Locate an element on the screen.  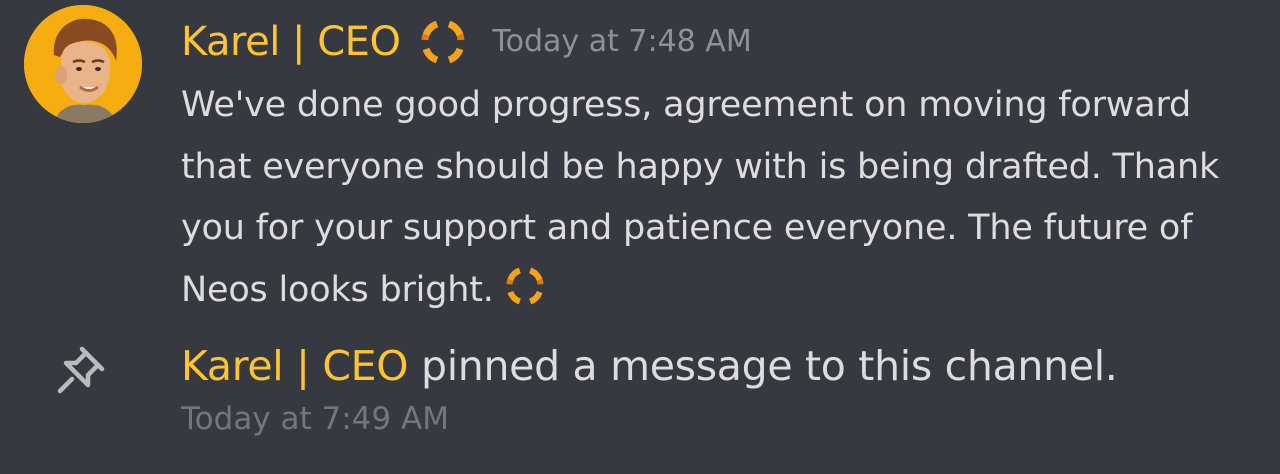
message-header: Karel | CEO Today at 7:48 AM is located at coordinates (466, 42).